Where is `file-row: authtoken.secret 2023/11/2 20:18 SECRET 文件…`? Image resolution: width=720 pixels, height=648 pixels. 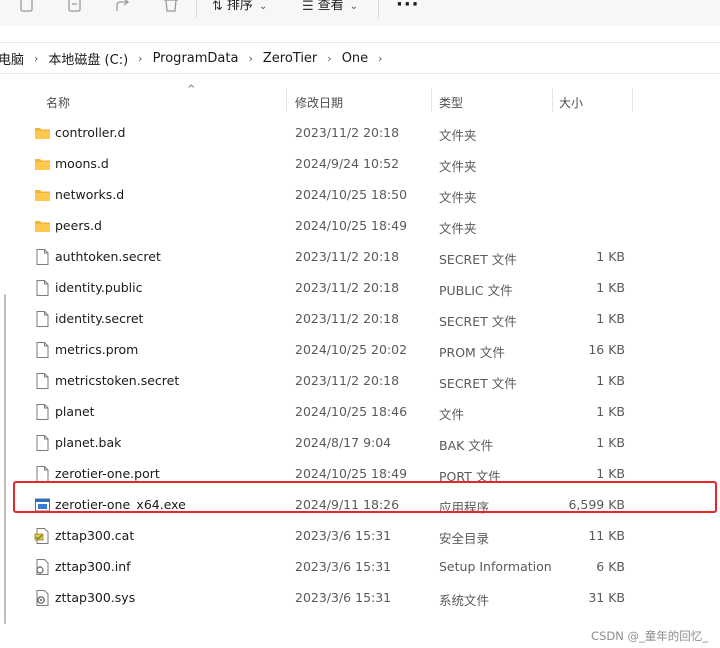
file-row: authtoken.secret 2023/11/2 20:18 SECRET 文件… is located at coordinates (374, 257).